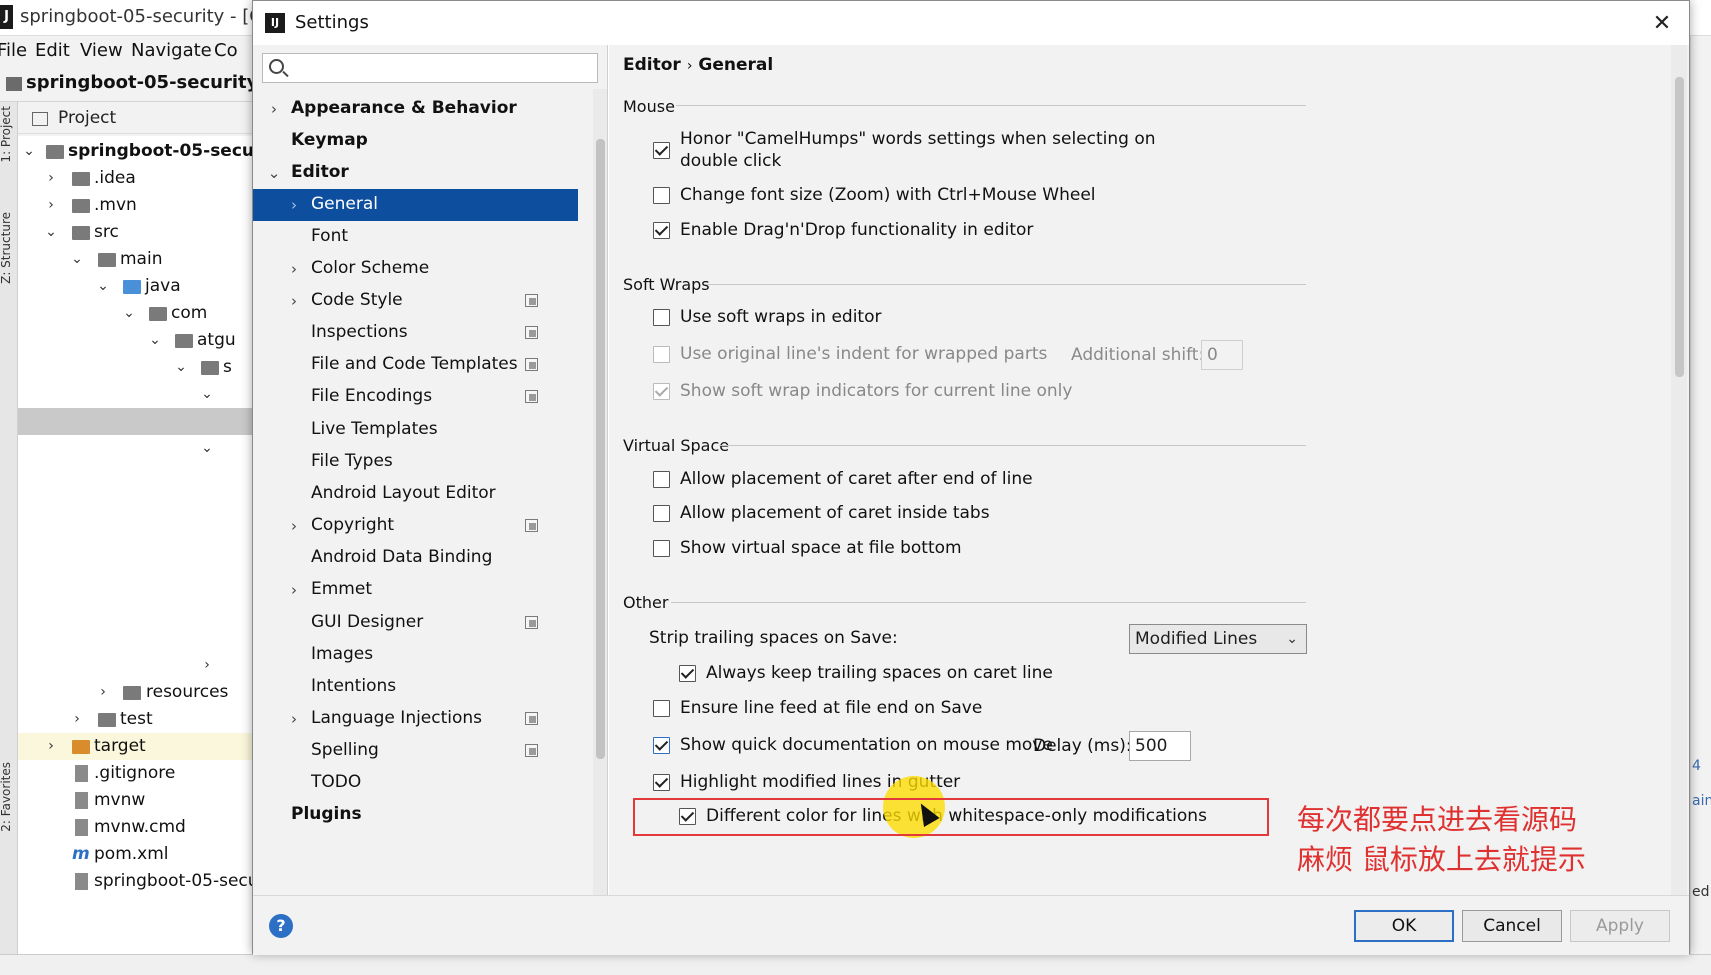 This screenshot has width=1711, height=975. What do you see at coordinates (423, 687) in the screenshot?
I see `tree-item-intentions: Intentions` at bounding box center [423, 687].